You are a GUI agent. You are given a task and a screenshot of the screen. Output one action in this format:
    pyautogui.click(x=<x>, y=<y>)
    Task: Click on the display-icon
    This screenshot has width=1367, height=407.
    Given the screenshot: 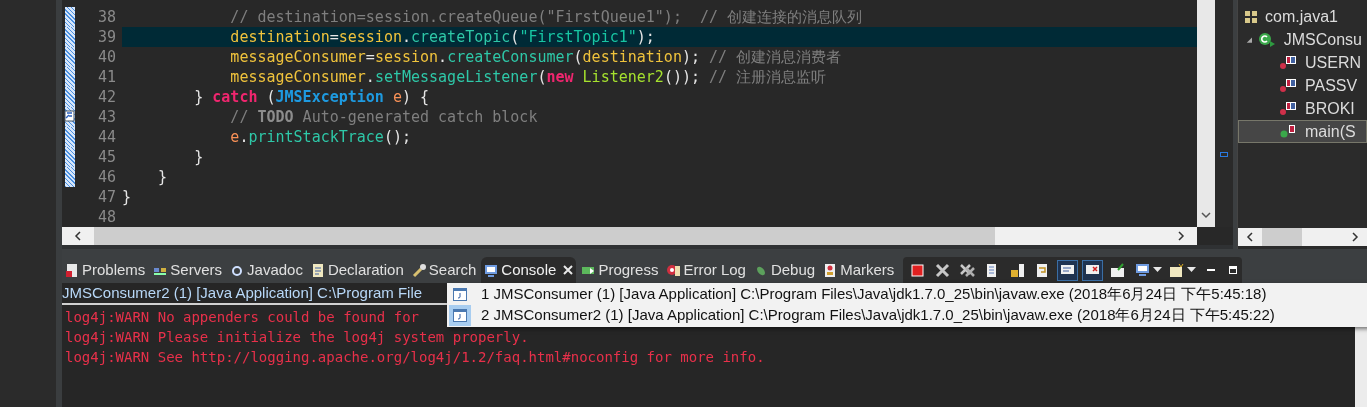 What is the action you would take?
    pyautogui.click(x=1143, y=270)
    